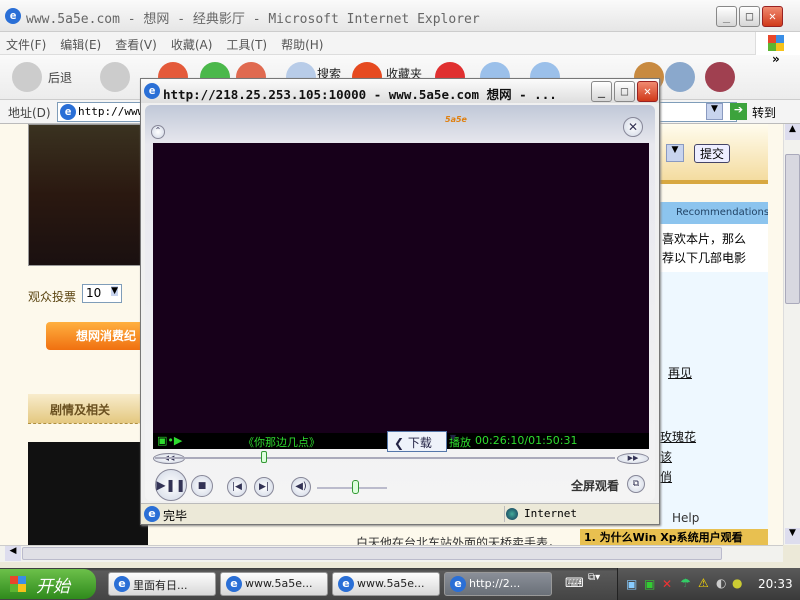 The image size is (800, 600). I want to click on game-icon, so click(720, 77).